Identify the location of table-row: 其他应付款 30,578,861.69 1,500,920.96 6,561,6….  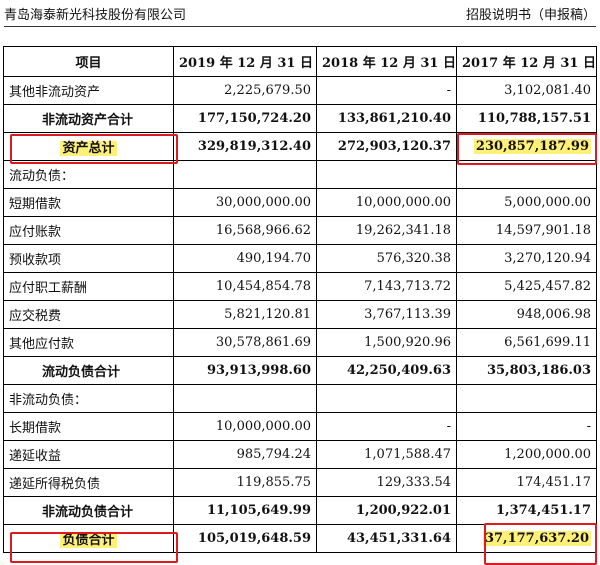
(300, 342).